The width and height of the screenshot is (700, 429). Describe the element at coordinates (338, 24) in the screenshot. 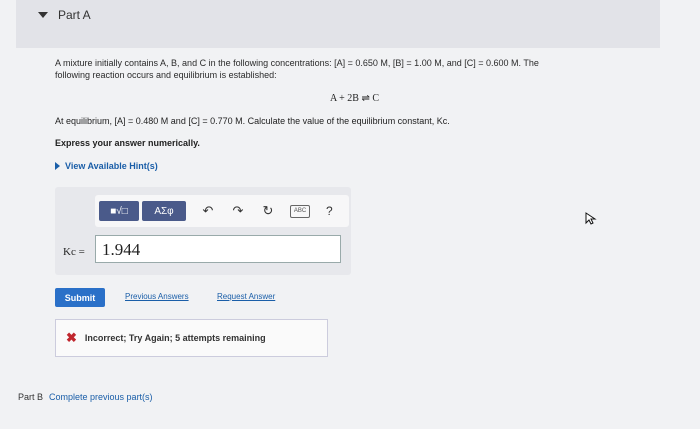

I see `part-a-header: Part A` at that location.